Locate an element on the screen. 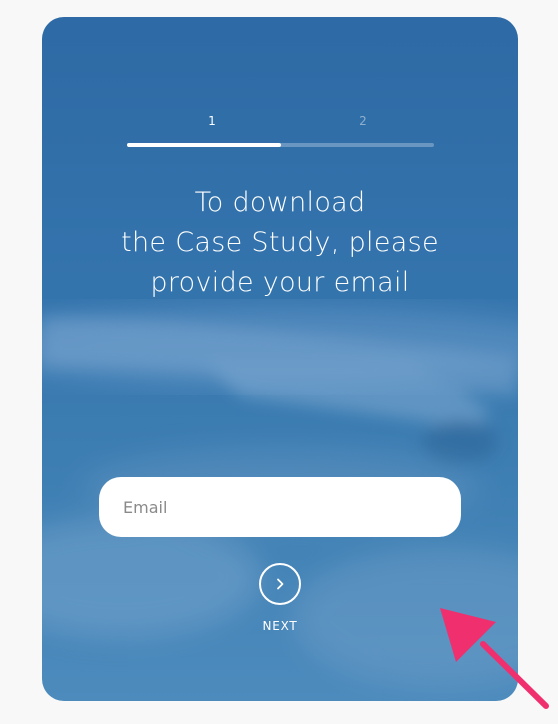  next-button is located at coordinates (280, 584).